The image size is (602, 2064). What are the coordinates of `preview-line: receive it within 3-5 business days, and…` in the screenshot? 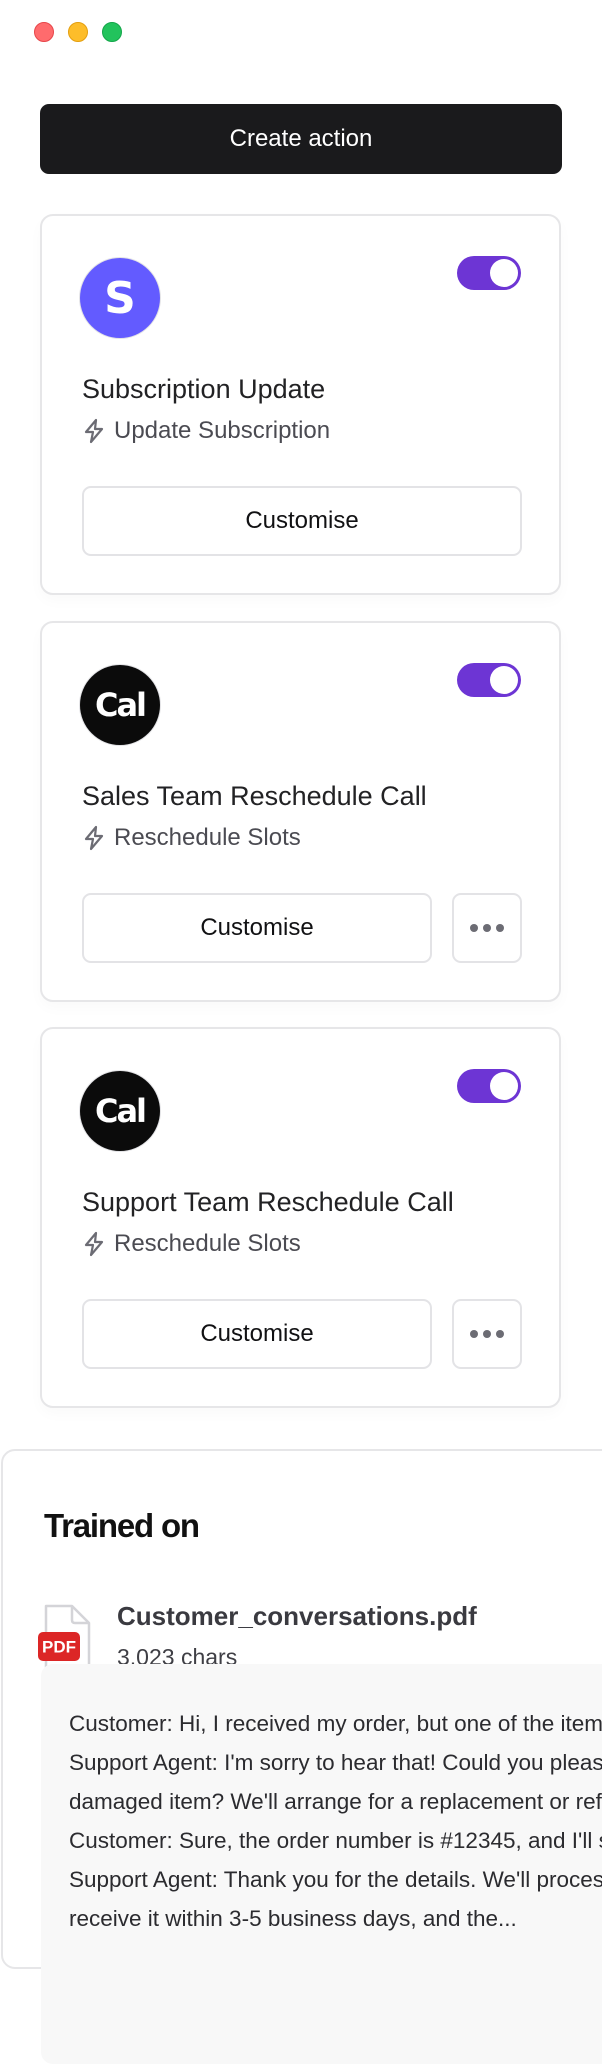 It's located at (293, 1918).